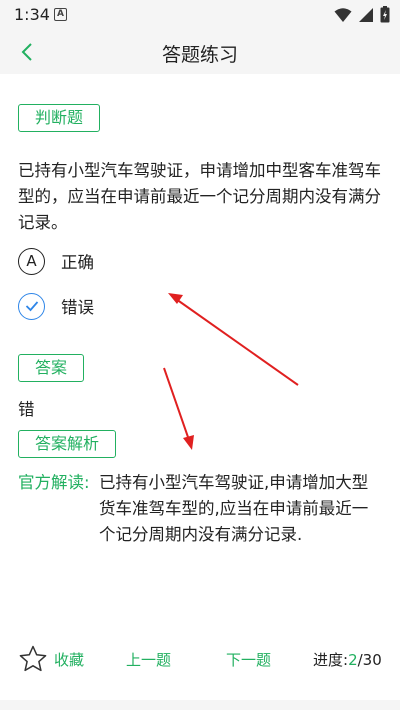 The image size is (400, 710). What do you see at coordinates (200, 660) in the screenshot?
I see `bottom-bar: 收藏 上一题 下一题 进度:2/30` at bounding box center [200, 660].